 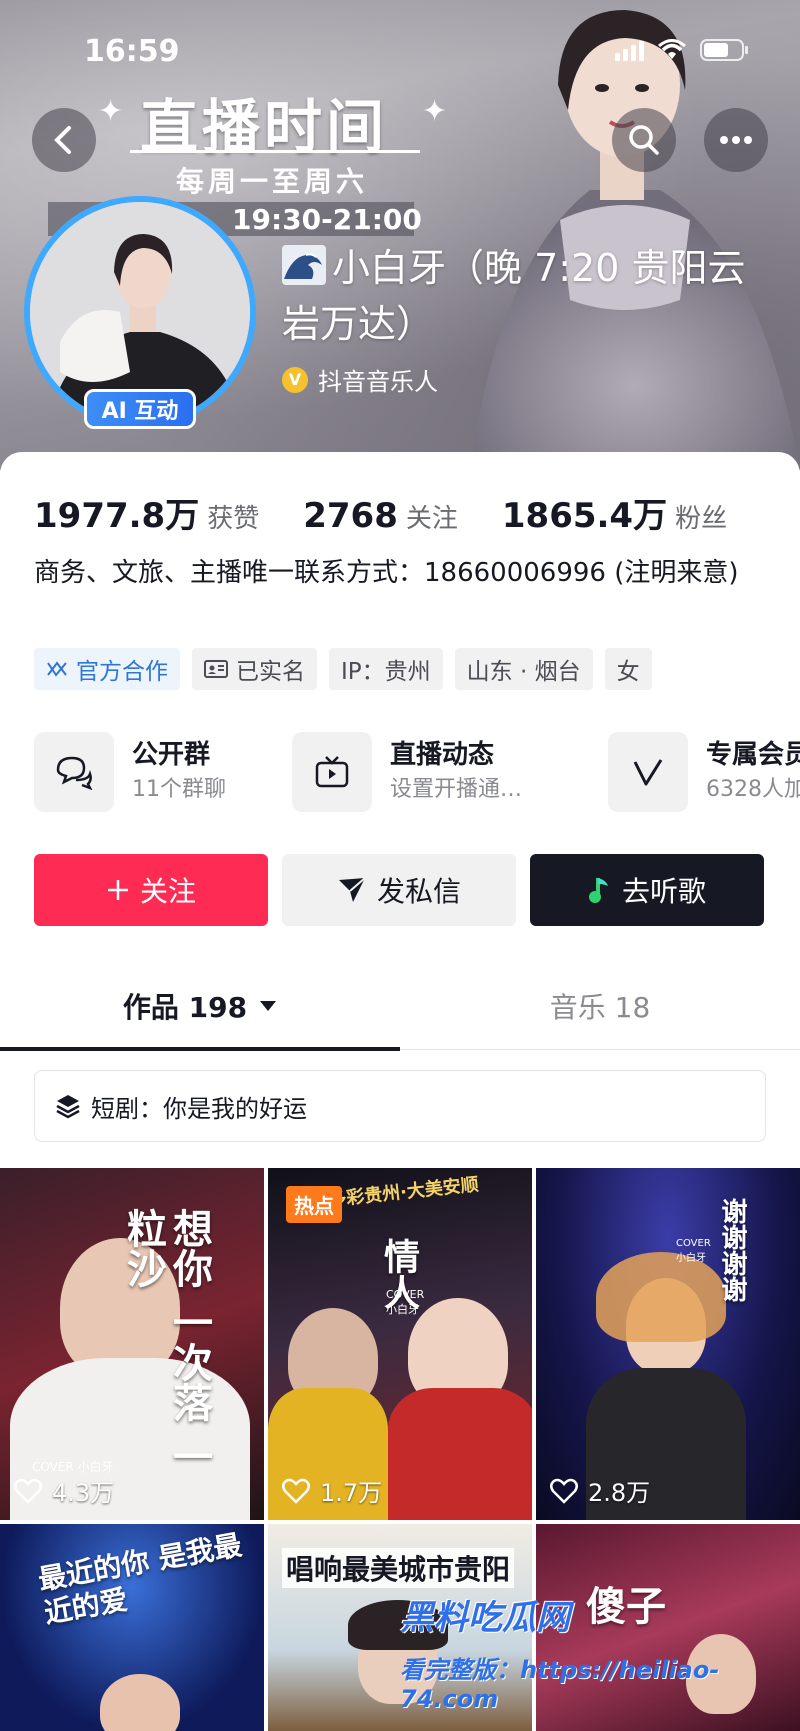 I want to click on shortcut-public-group: 公开群 11个群聊, so click(x=130, y=772).